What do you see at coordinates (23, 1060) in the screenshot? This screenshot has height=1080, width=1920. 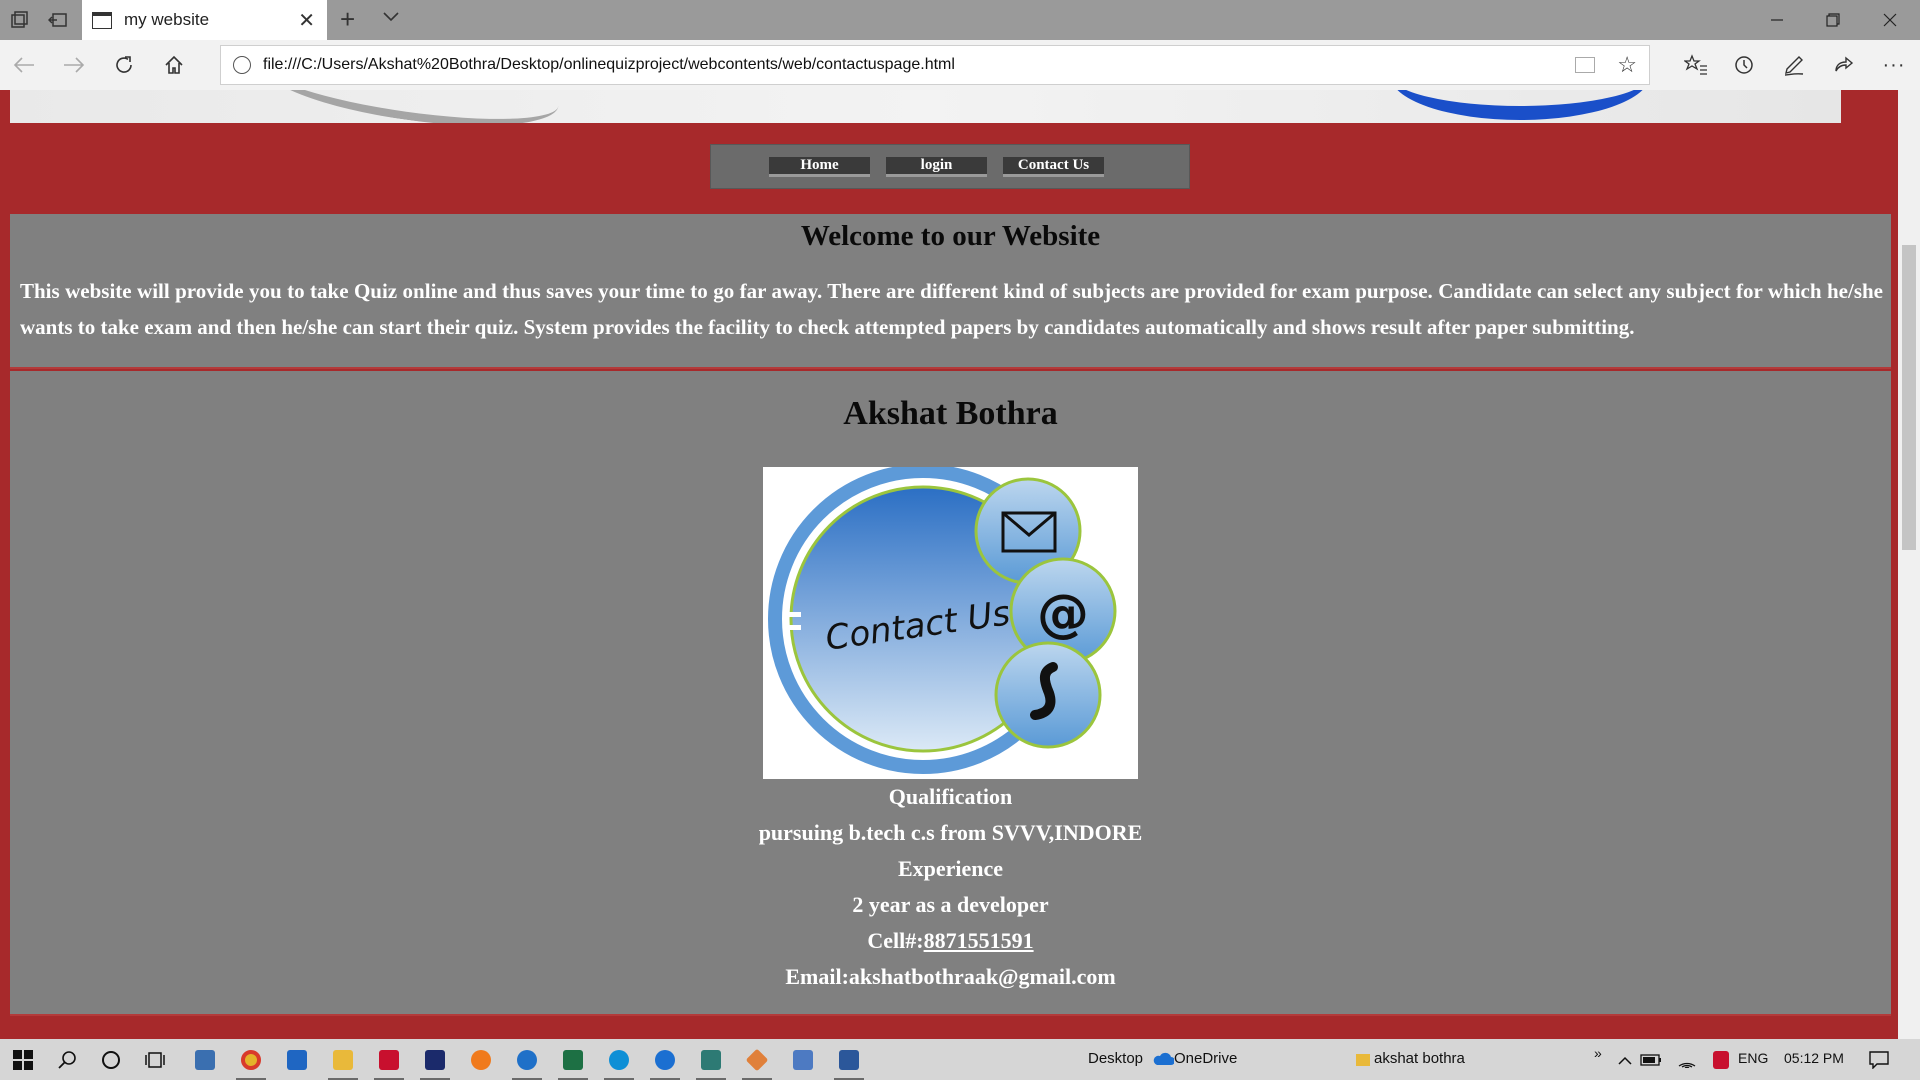 I see `windows-start-icon` at bounding box center [23, 1060].